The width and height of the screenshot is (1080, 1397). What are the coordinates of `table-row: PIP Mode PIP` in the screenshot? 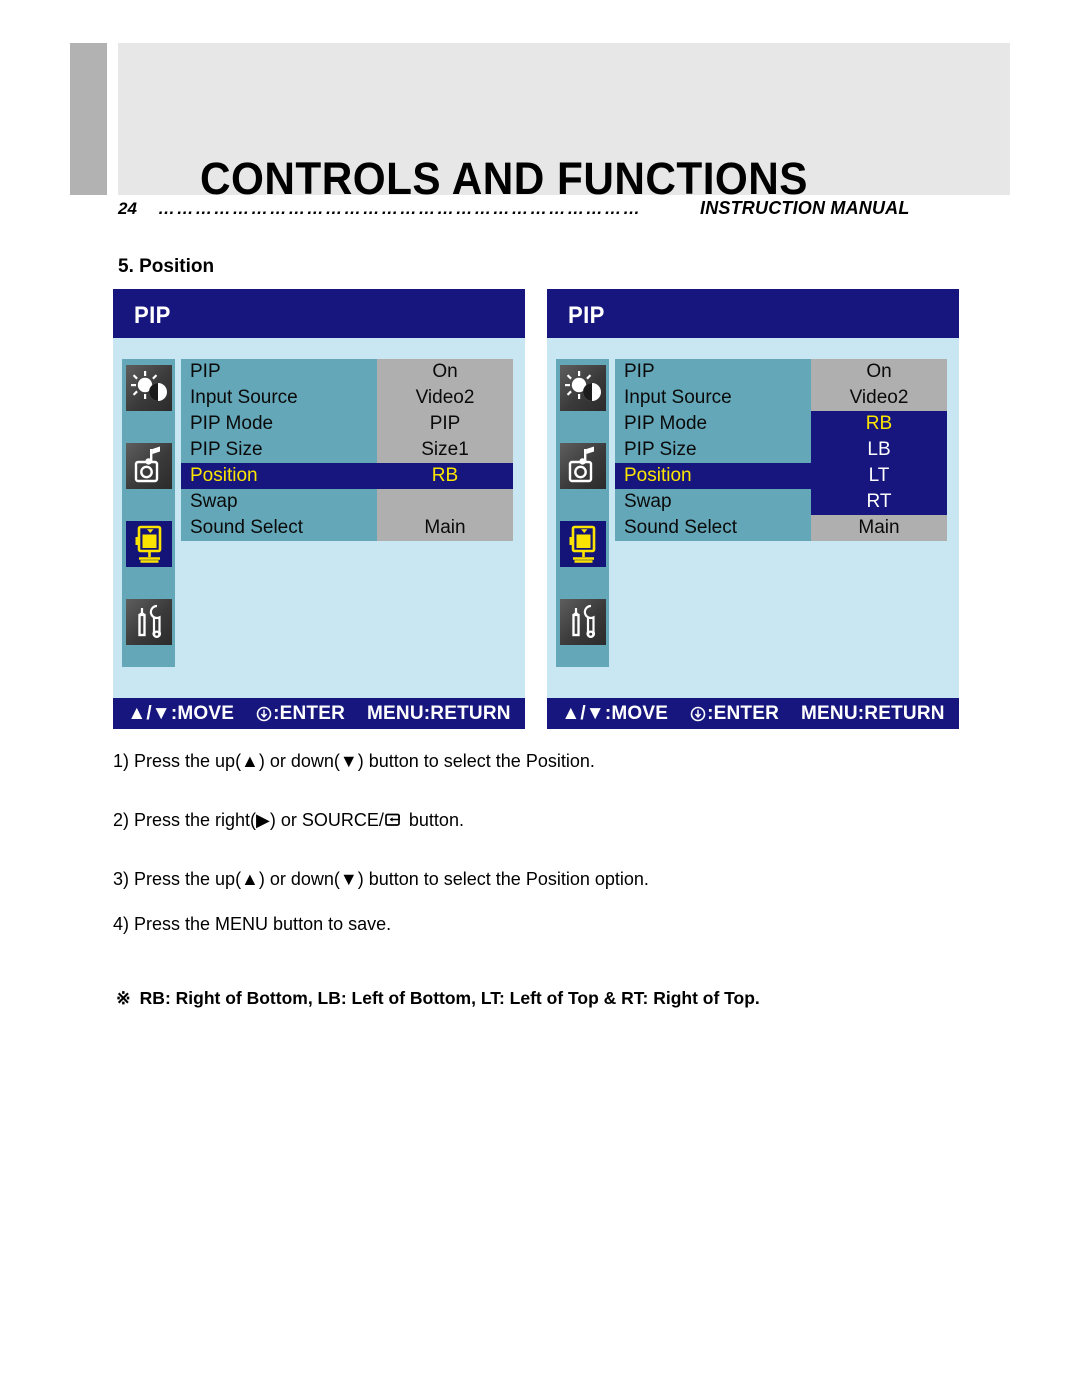 It's located at (347, 424).